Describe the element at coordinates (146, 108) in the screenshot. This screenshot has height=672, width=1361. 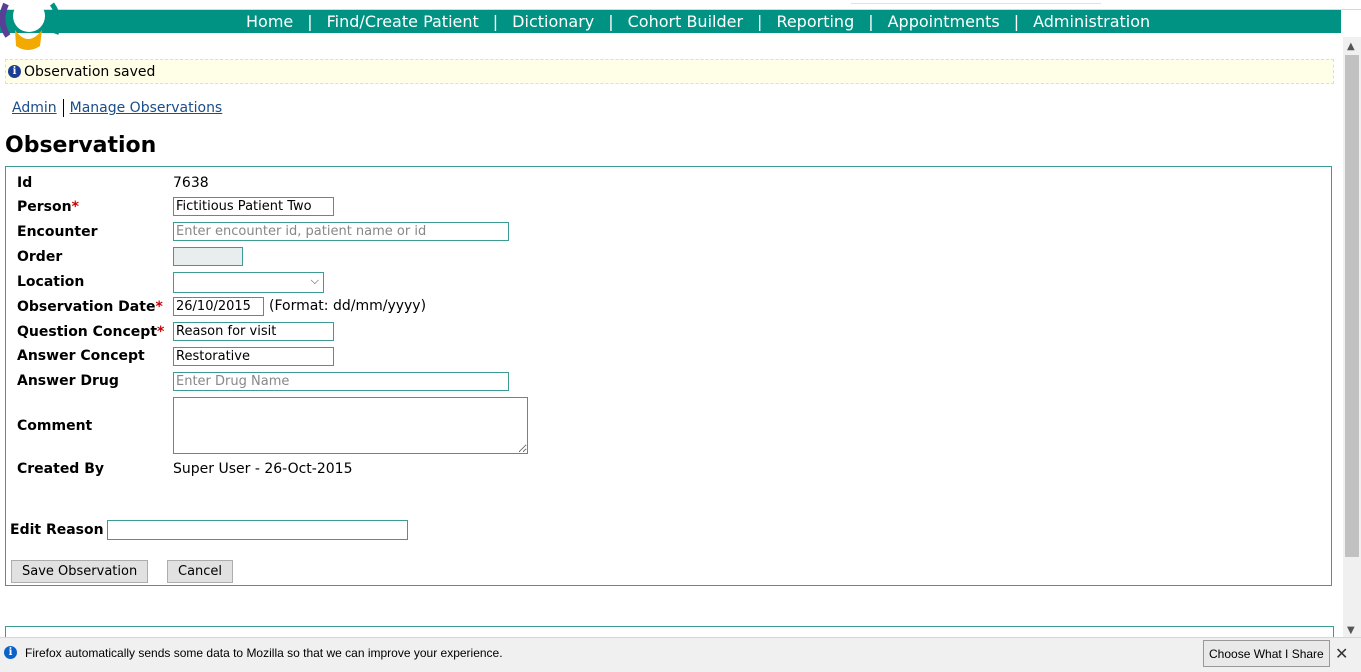
I see `breadcrumb-manage-observations-link: Manage Observations` at that location.